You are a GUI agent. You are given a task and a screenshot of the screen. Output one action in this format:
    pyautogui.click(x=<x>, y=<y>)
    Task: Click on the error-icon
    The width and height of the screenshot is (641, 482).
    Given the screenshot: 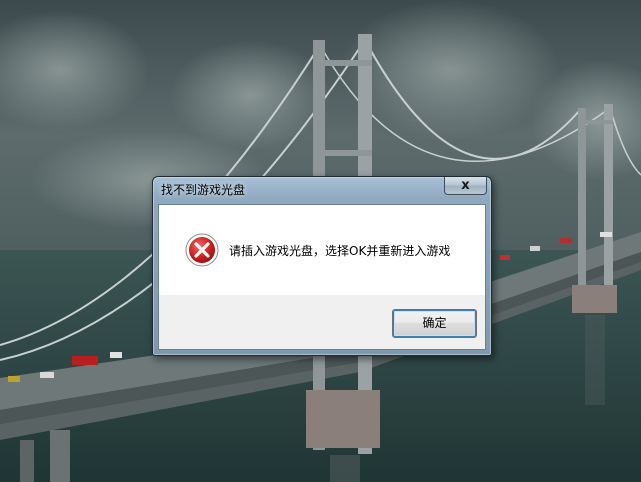 What is the action you would take?
    pyautogui.click(x=202, y=250)
    